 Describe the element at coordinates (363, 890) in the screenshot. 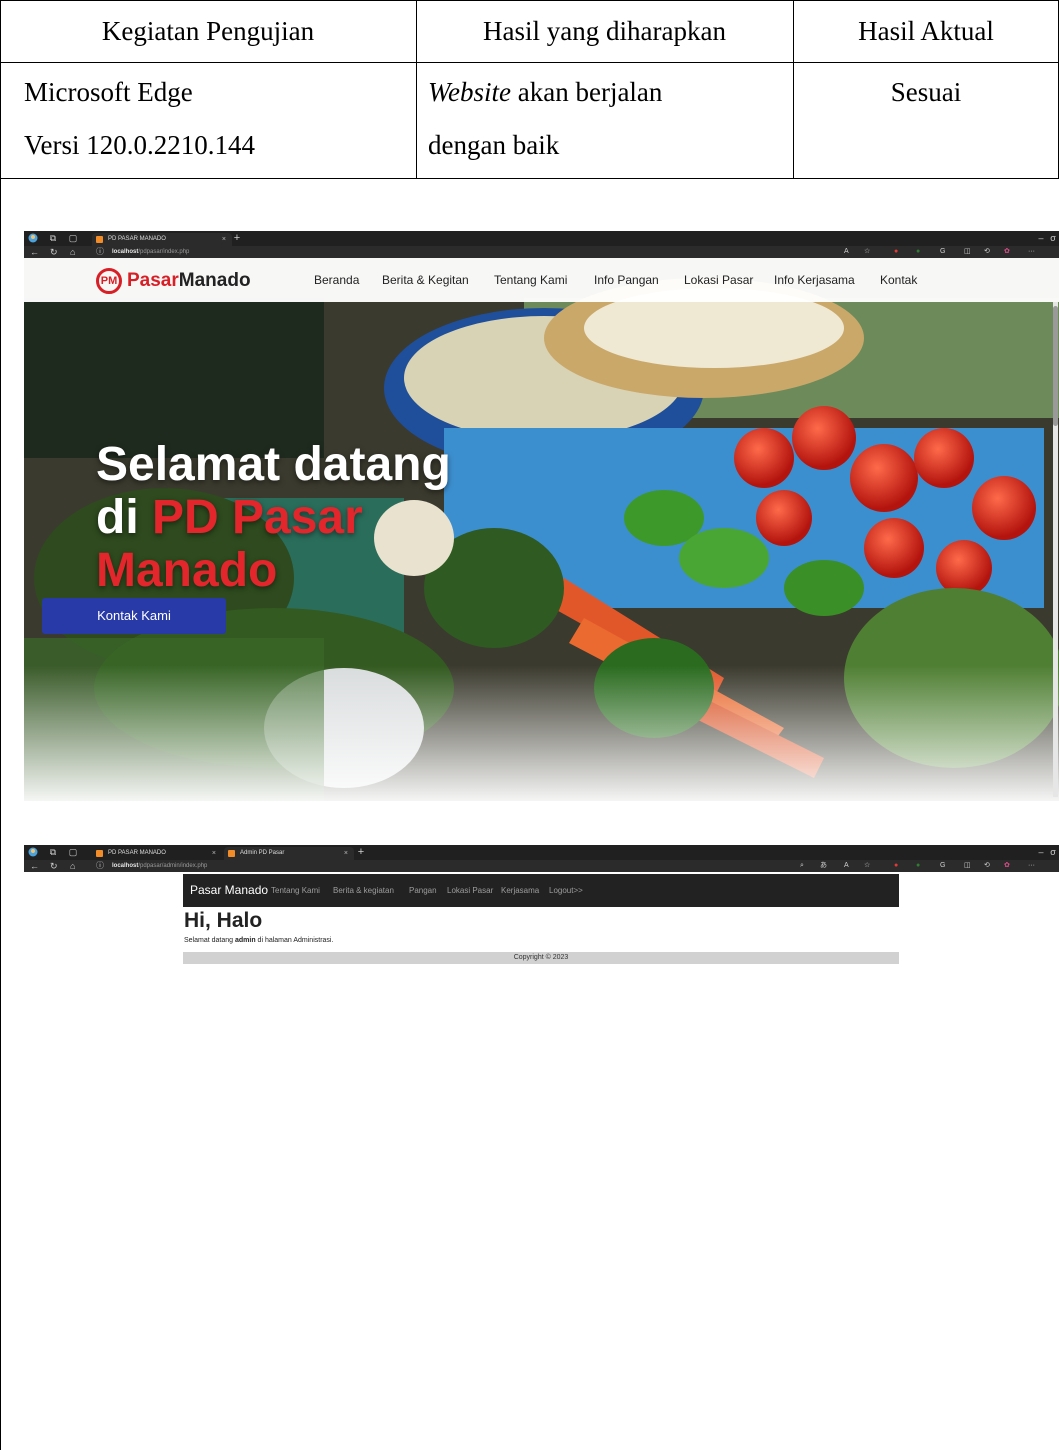

I see `admin-nav-berita: Berita & kegiatan` at that location.